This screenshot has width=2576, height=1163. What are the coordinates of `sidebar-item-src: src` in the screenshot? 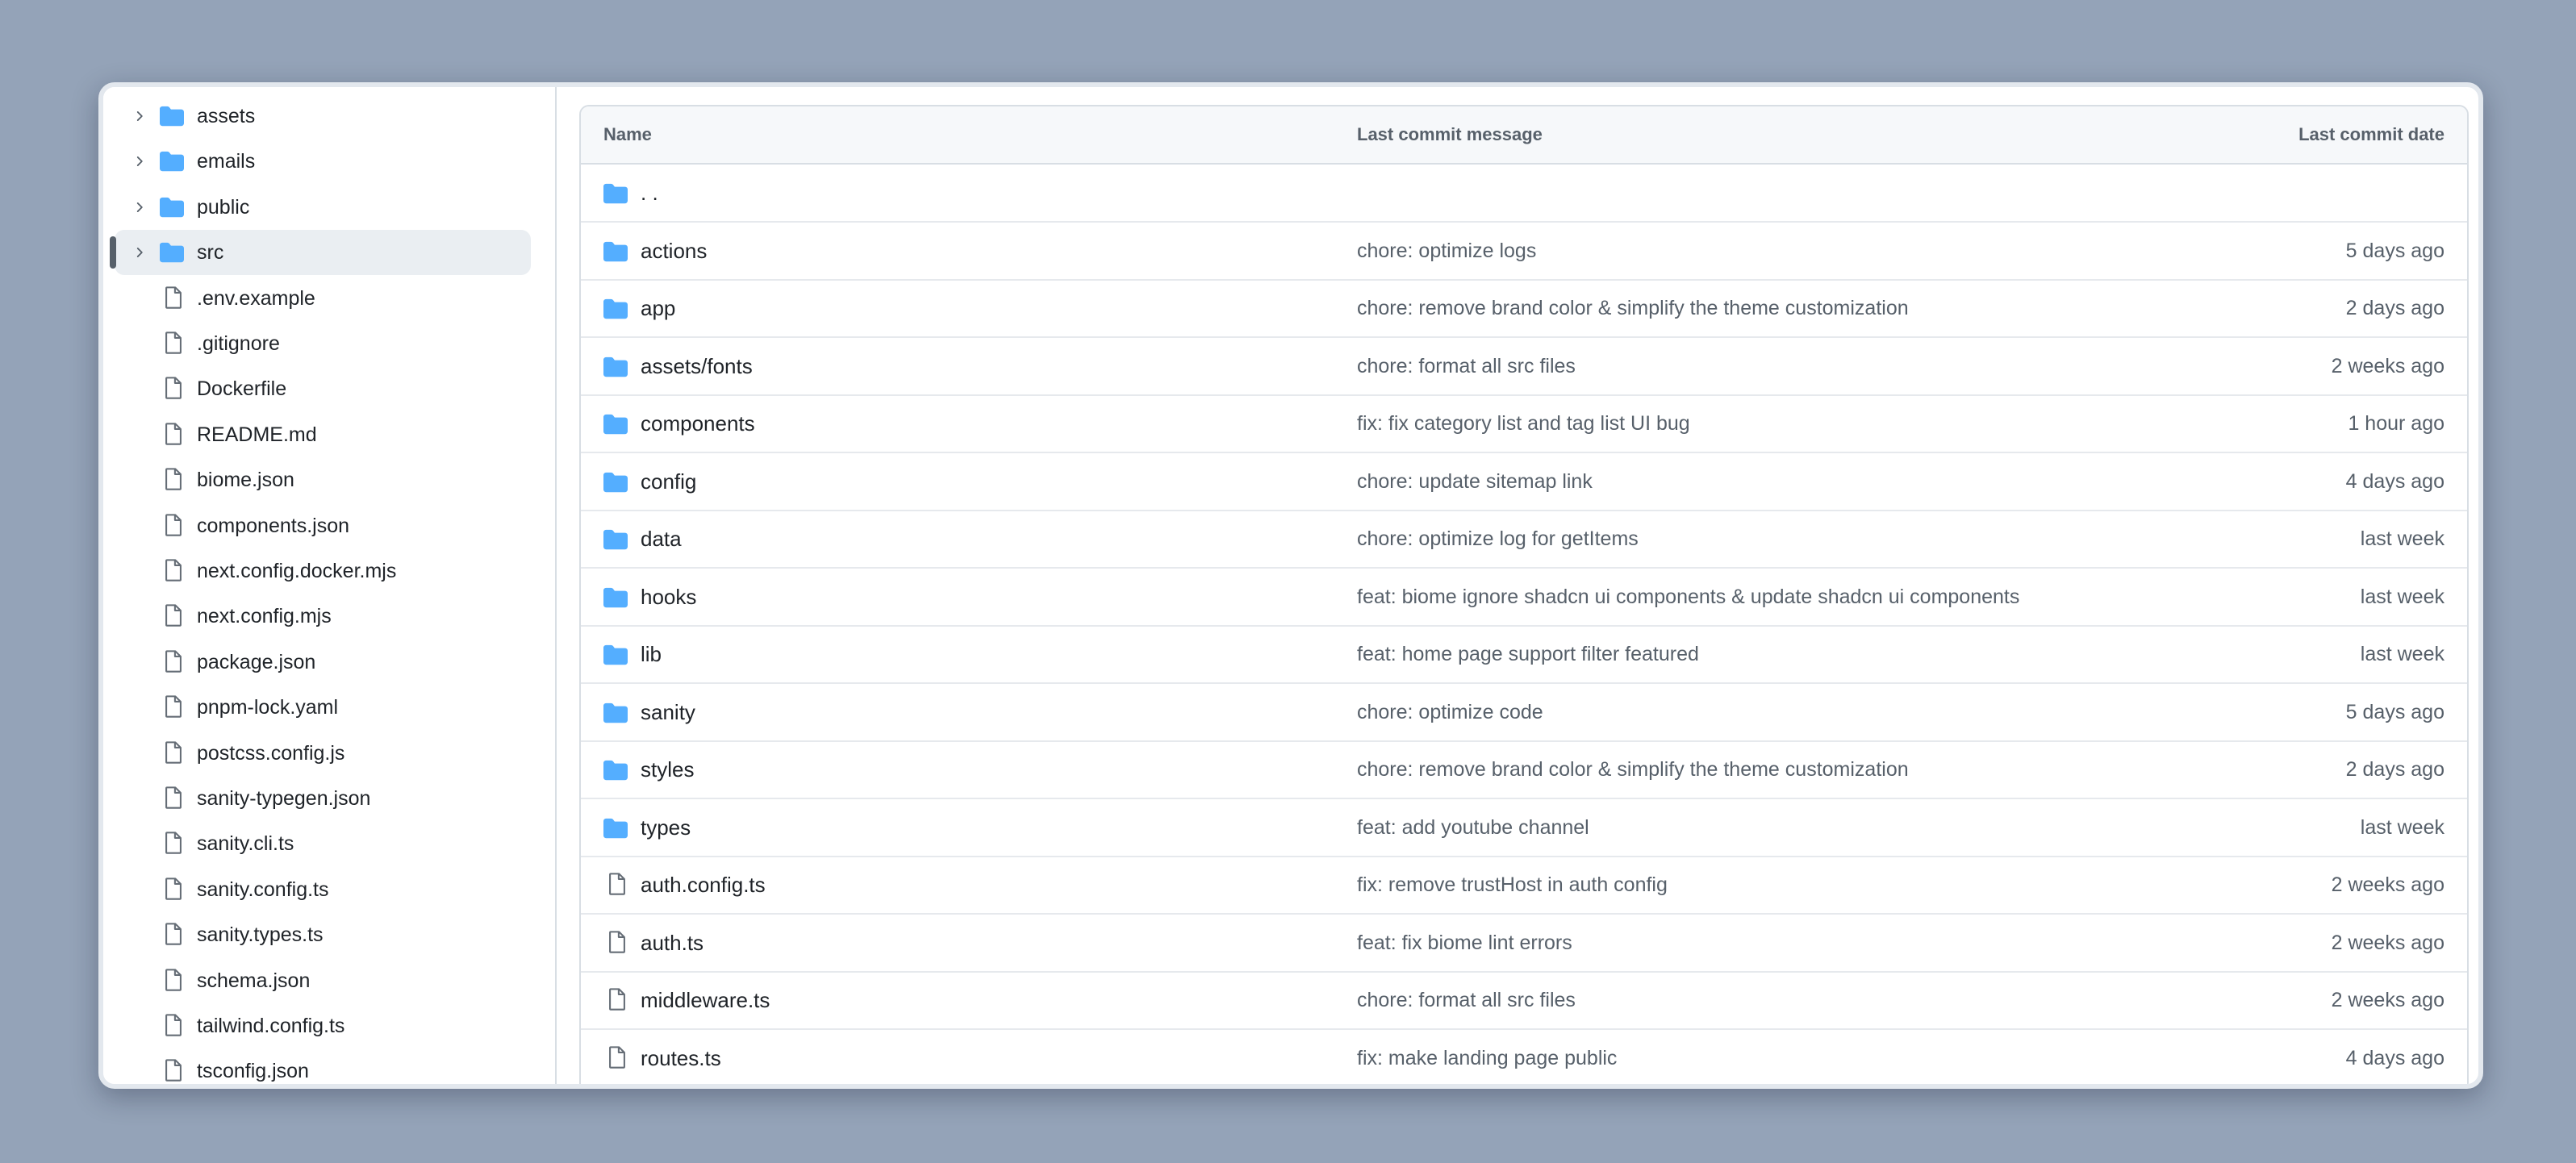 It's located at (321, 253).